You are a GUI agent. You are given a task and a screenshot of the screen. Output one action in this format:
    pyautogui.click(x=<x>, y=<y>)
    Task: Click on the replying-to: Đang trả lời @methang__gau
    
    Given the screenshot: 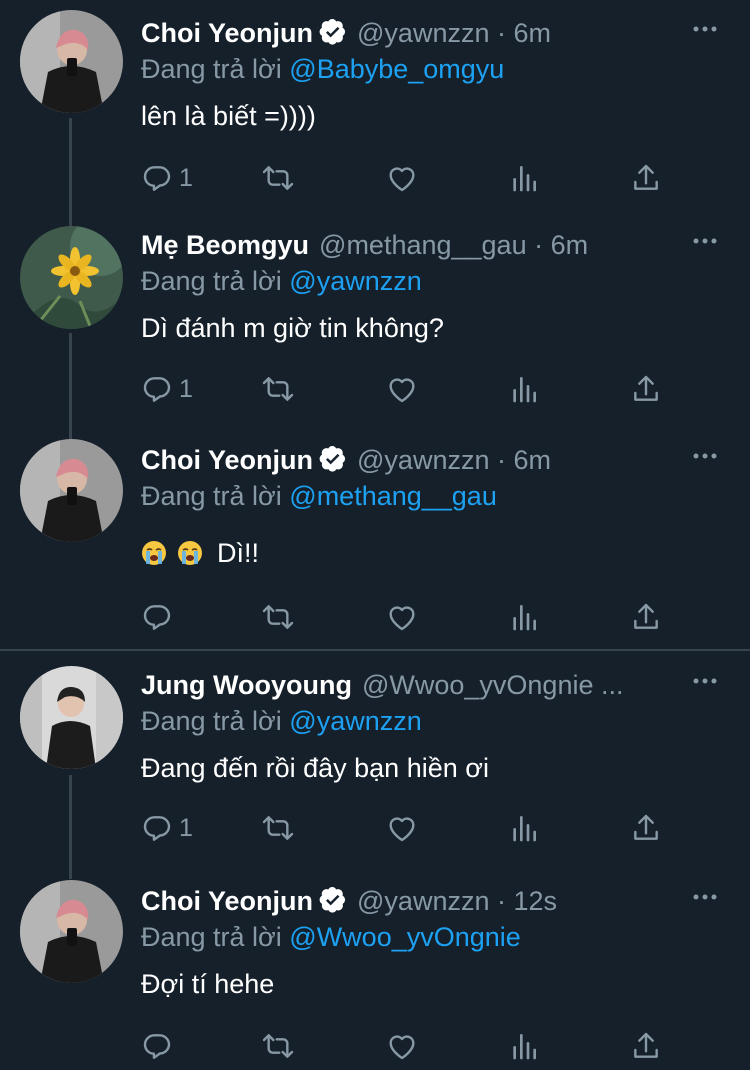 What is the action you would take?
    pyautogui.click(x=319, y=496)
    